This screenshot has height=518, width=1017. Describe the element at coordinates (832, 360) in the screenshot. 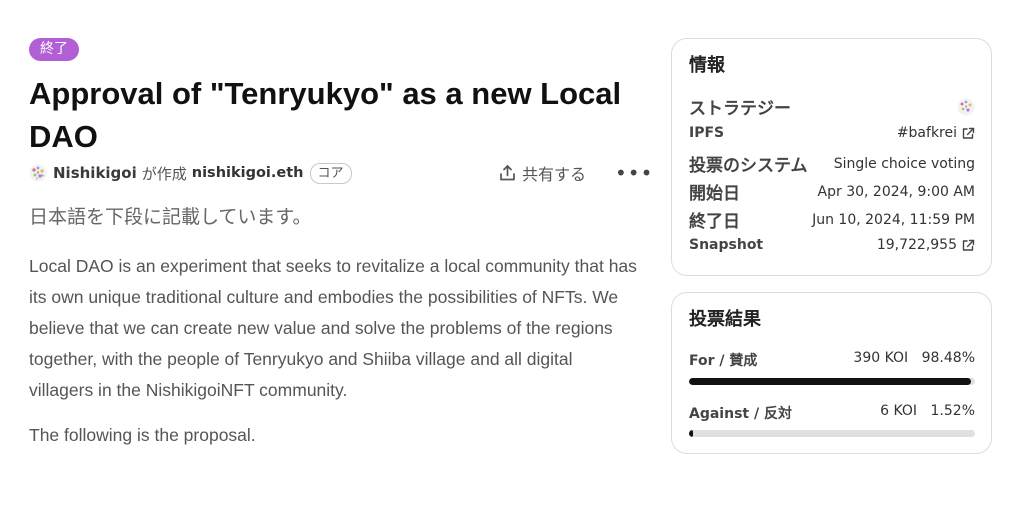

I see `result-row-for: For / 賛成 390 KOI 98.48%` at that location.